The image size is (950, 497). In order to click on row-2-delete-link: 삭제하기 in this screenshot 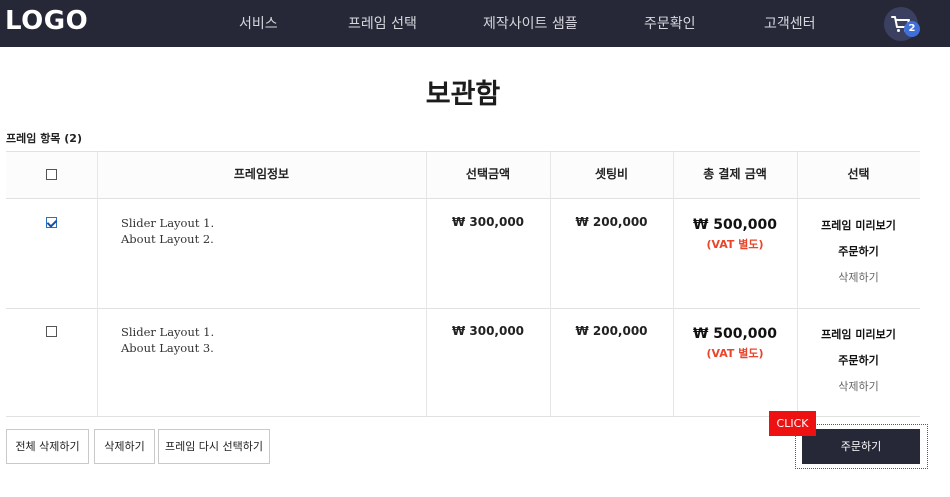, I will do `click(858, 386)`.